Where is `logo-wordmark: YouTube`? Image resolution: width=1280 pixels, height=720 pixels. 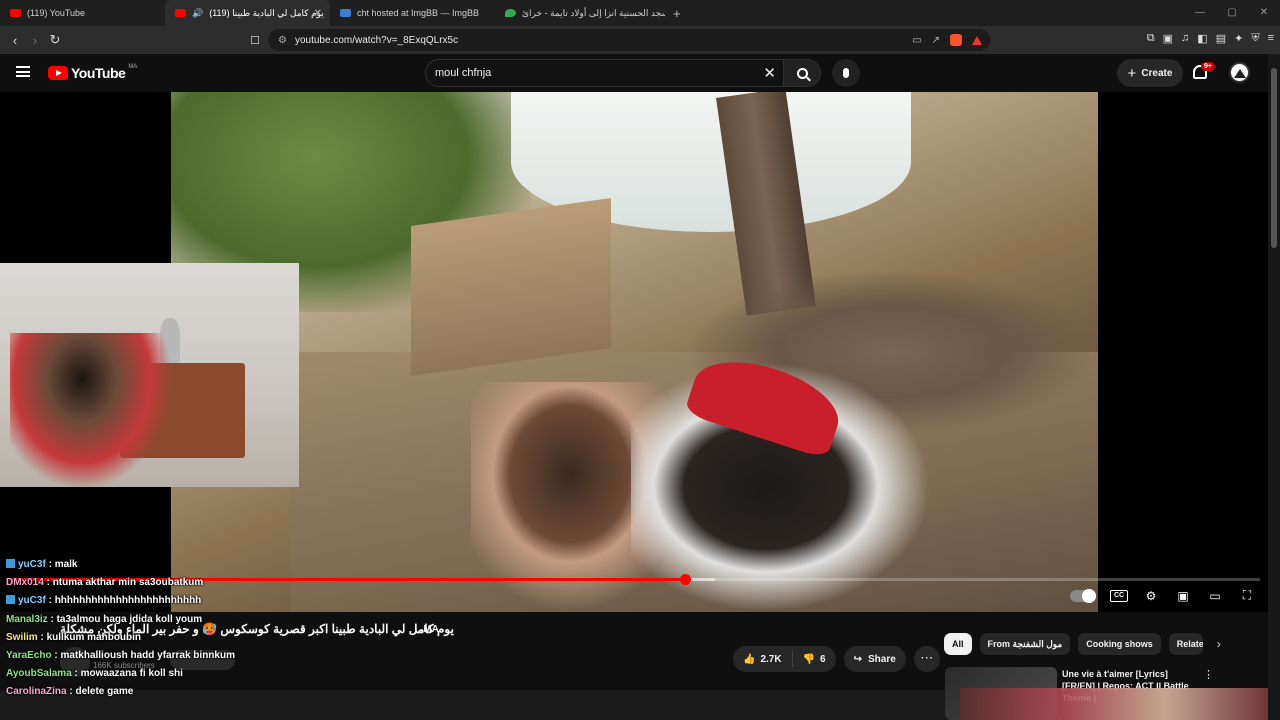
logo-wordmark: YouTube is located at coordinates (98, 73).